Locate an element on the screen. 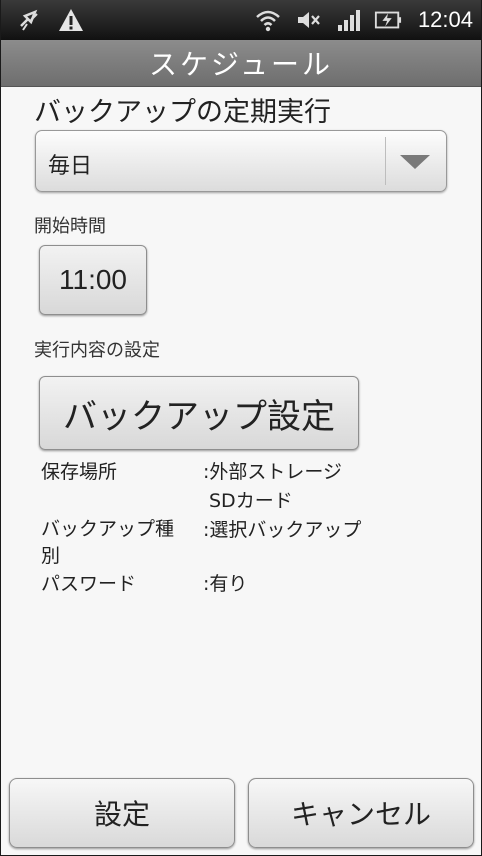 Image resolution: width=482 pixels, height=856 pixels. frequency-selected-value: 毎日 is located at coordinates (70, 166).